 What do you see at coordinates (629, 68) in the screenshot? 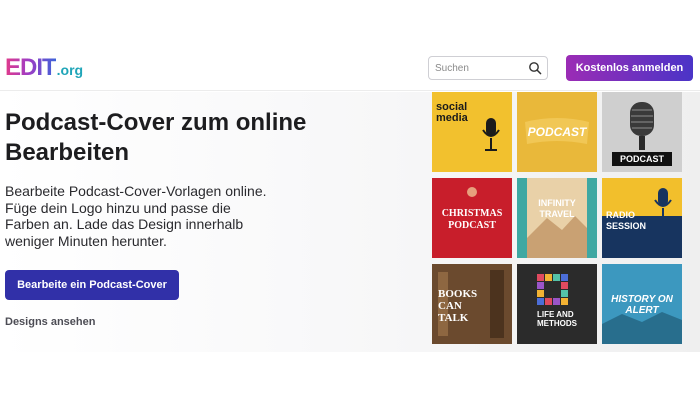
I see `signup-button: Kostenlos anmelden` at bounding box center [629, 68].